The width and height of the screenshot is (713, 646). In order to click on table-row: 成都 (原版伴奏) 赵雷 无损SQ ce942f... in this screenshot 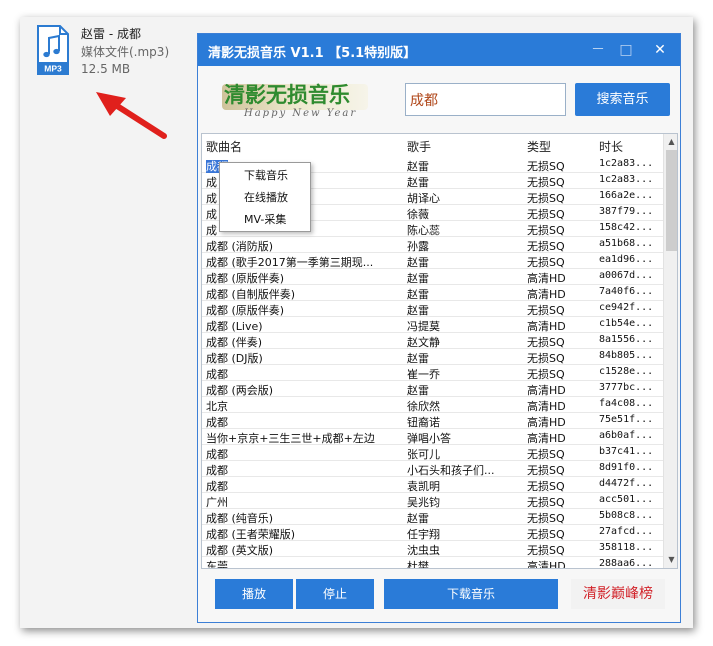, I will do `click(432, 309)`.